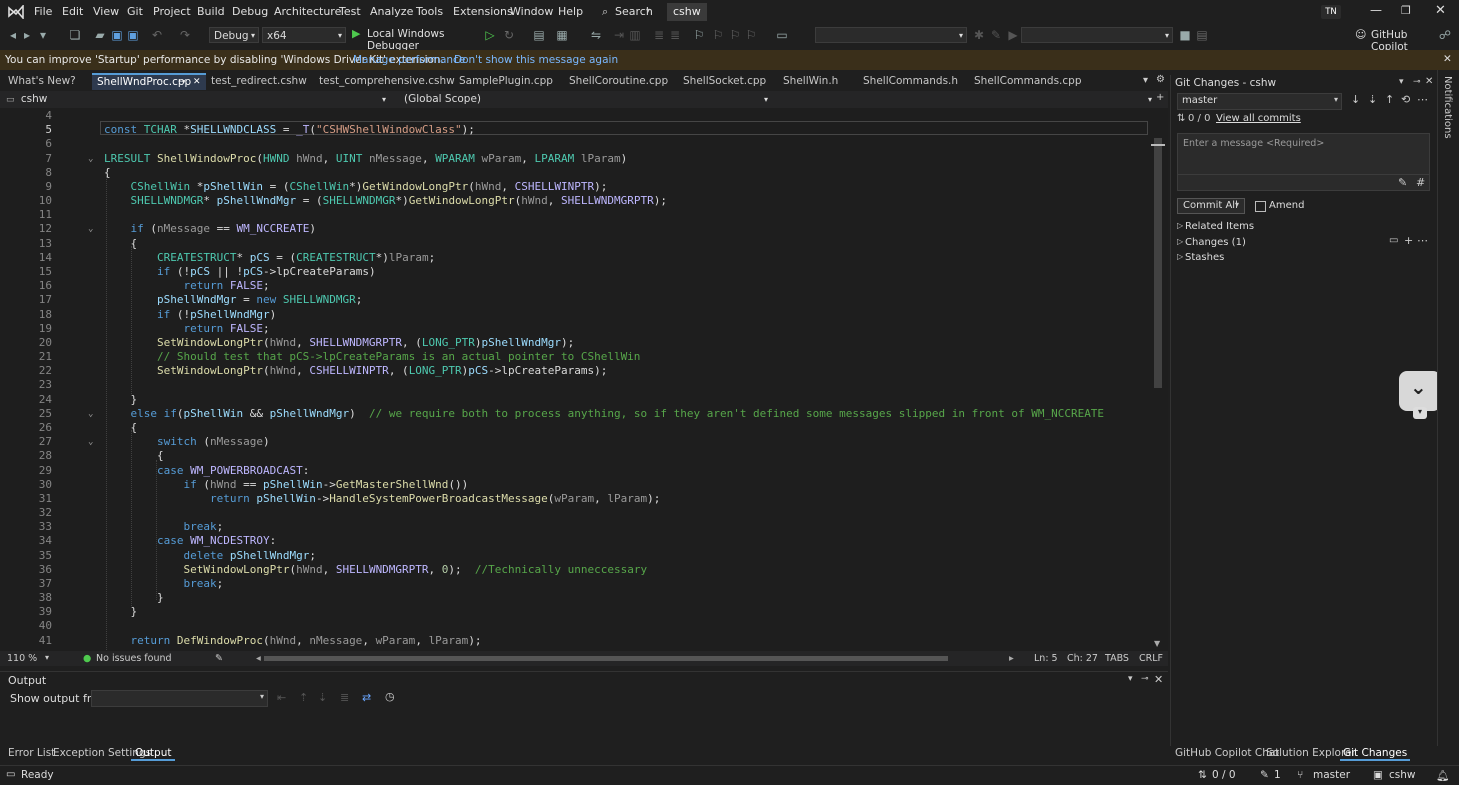  What do you see at coordinates (575, 442) in the screenshot?
I see `code-line: 27 ⌄ switch (nMessage)` at bounding box center [575, 442].